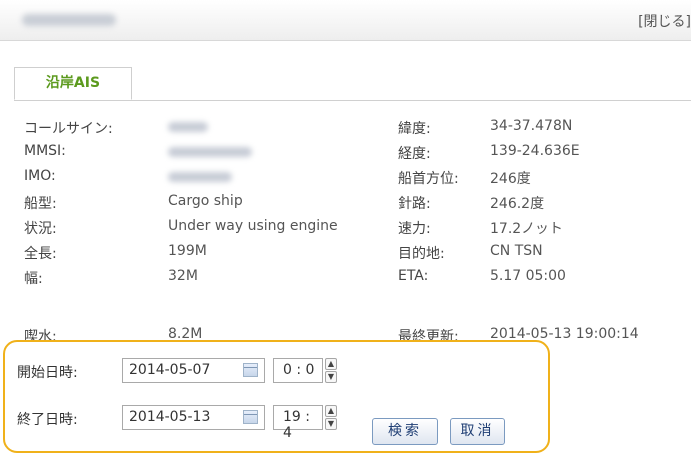 Image resolution: width=691 pixels, height=458 pixels. I want to click on imo-value-redacted, so click(200, 177).